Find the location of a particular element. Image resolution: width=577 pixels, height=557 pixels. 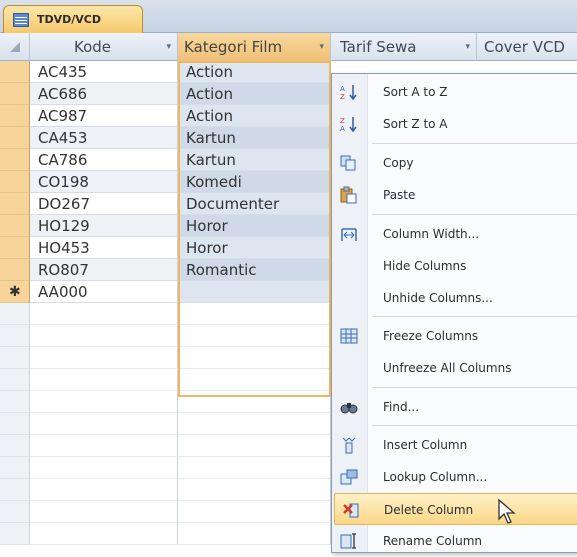

cell-kode: CO198 is located at coordinates (104, 182).